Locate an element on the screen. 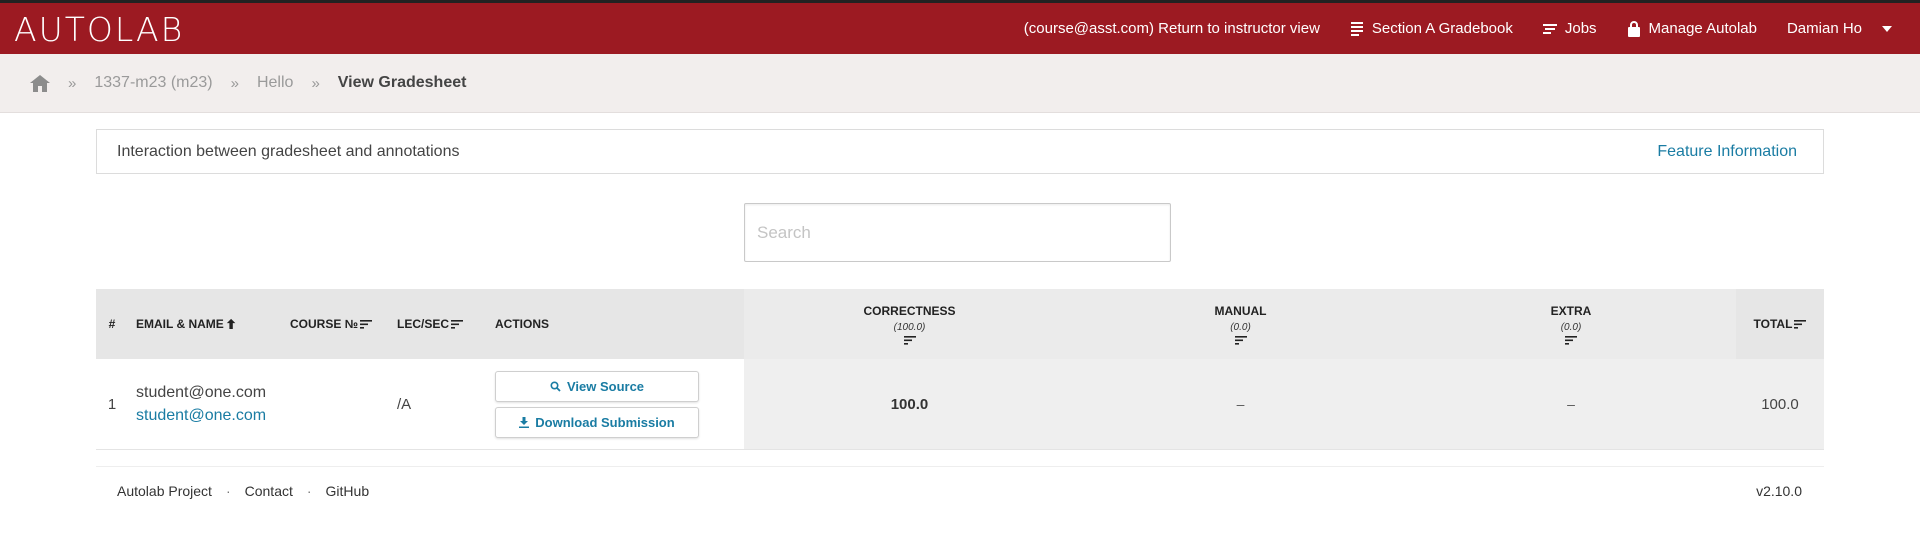 Image resolution: width=1920 pixels, height=536 pixels. correctness-score-value: 100.0 is located at coordinates (909, 404).